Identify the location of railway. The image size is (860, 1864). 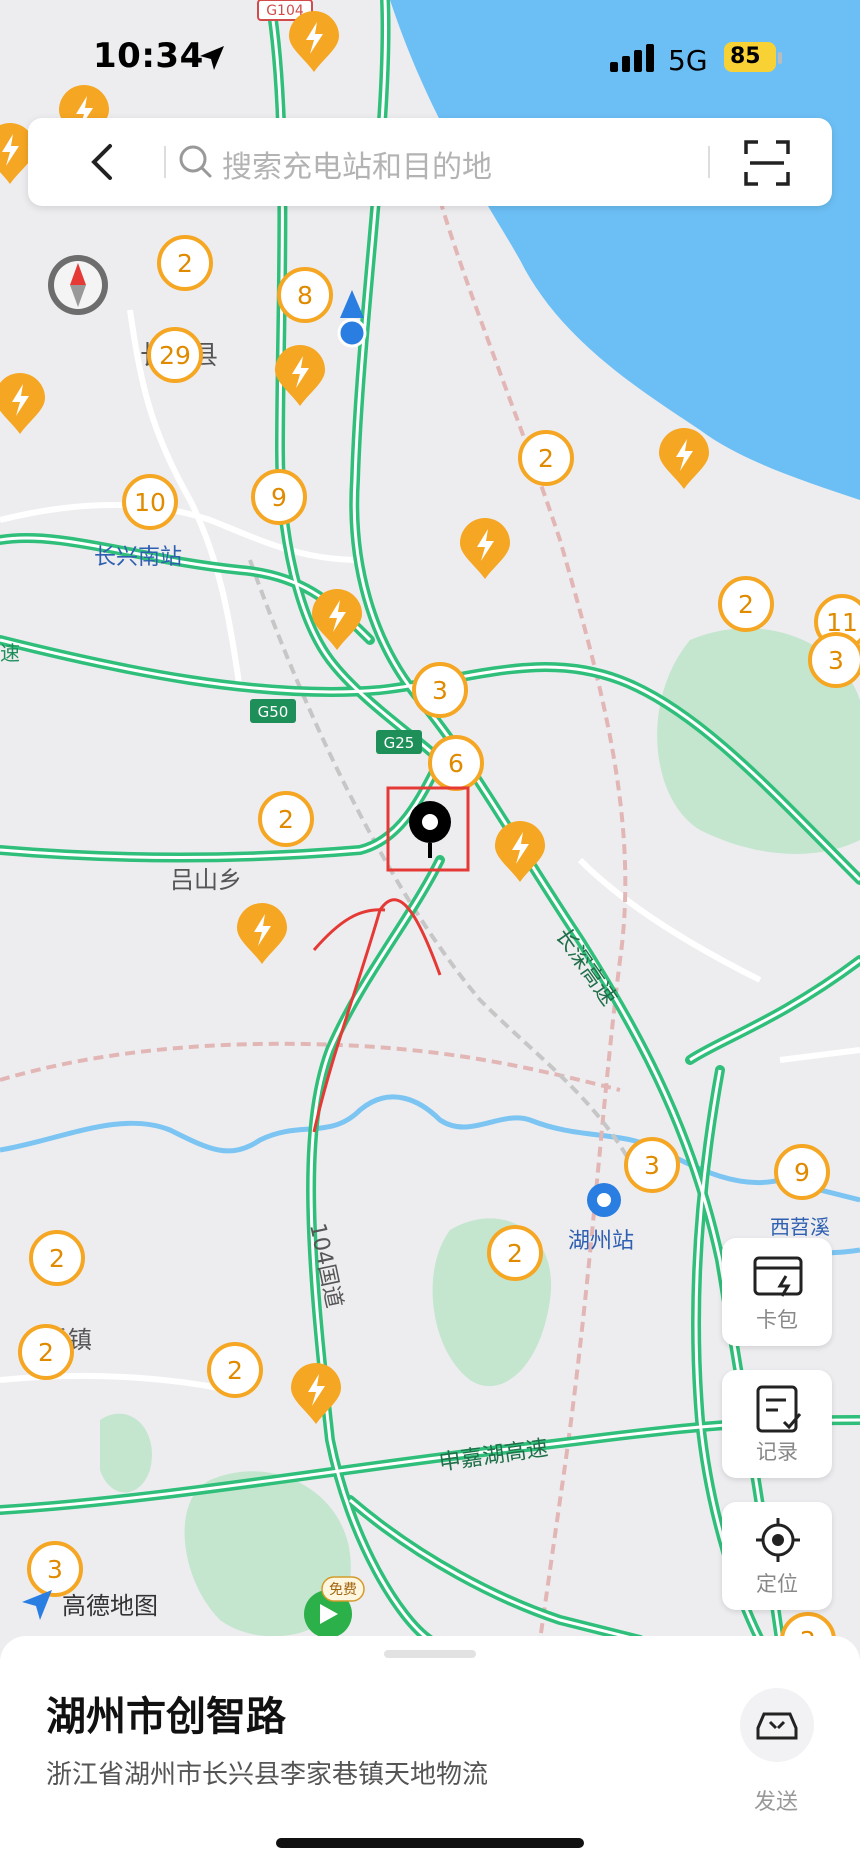
(310, 1066).